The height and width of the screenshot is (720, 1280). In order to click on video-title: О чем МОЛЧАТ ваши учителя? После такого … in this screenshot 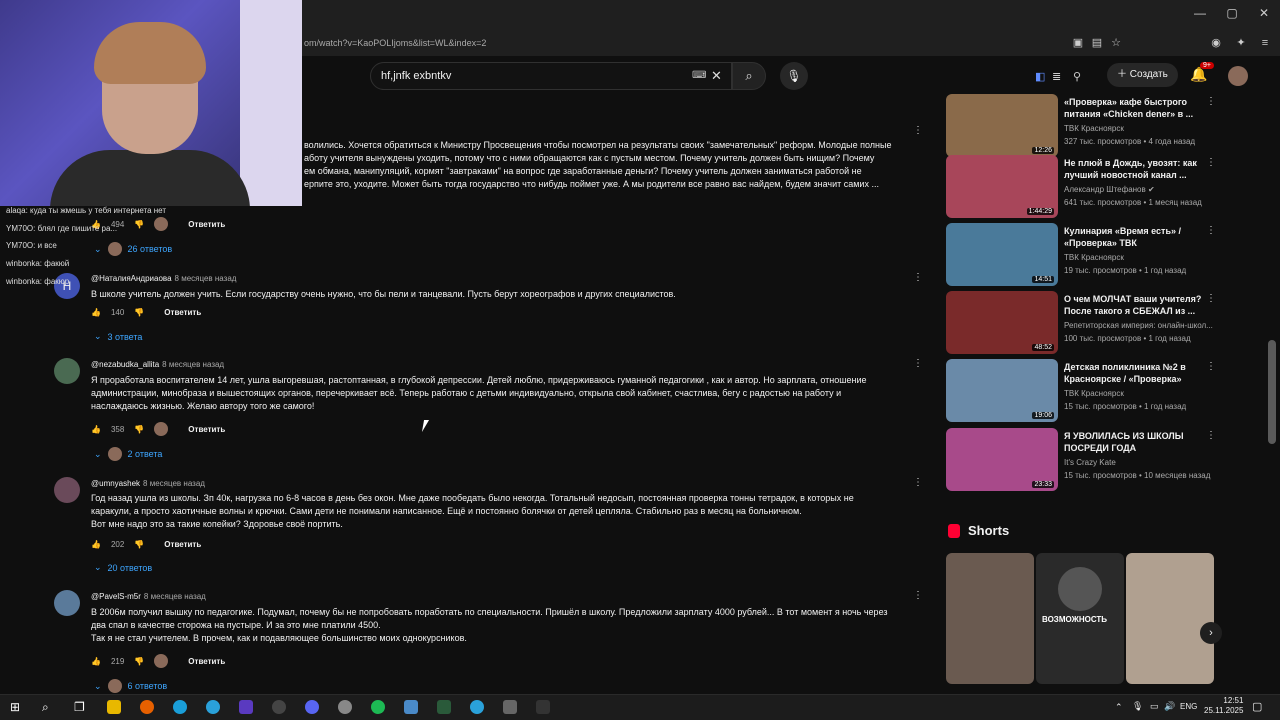, I will do `click(1134, 305)`.